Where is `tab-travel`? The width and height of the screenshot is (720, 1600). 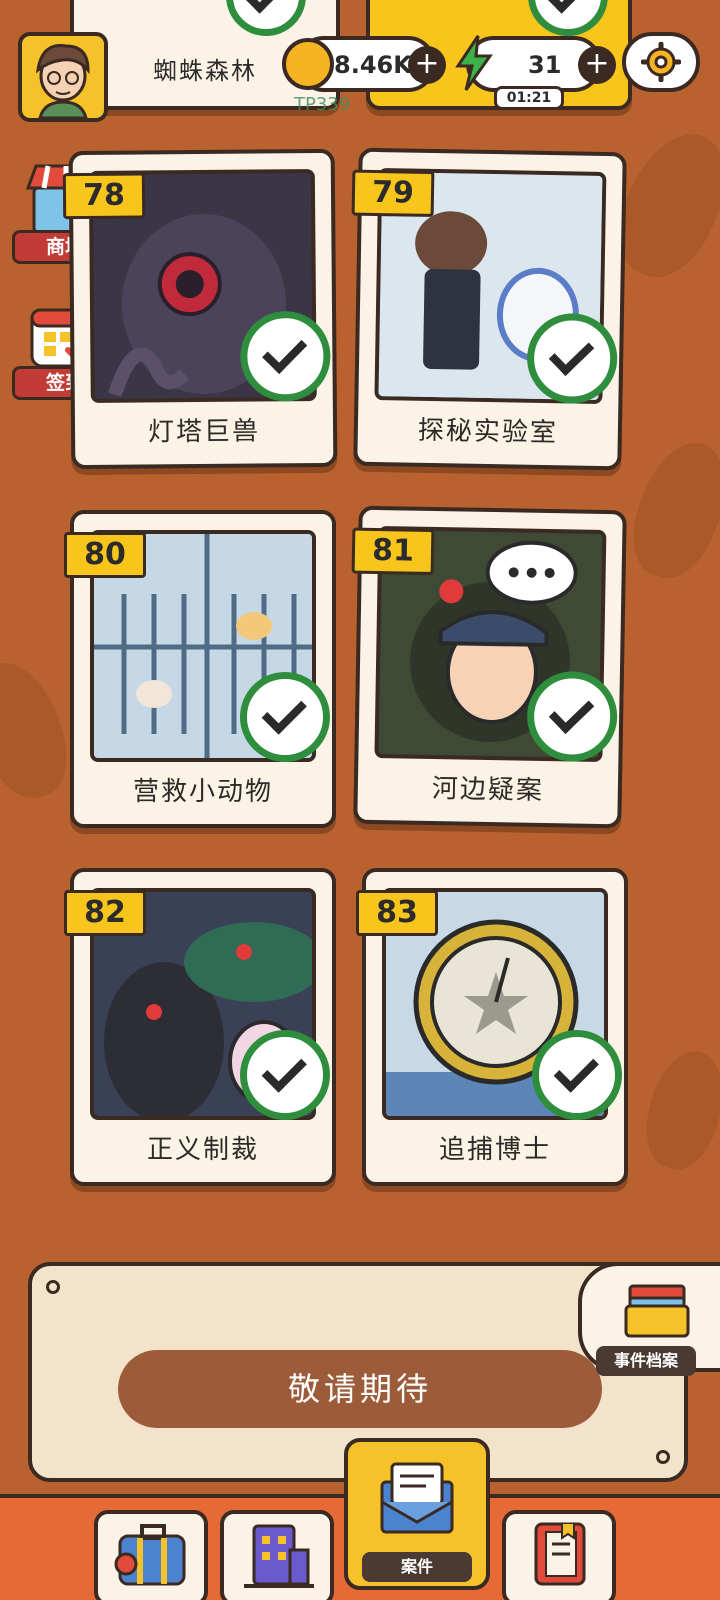 tab-travel is located at coordinates (151, 1555).